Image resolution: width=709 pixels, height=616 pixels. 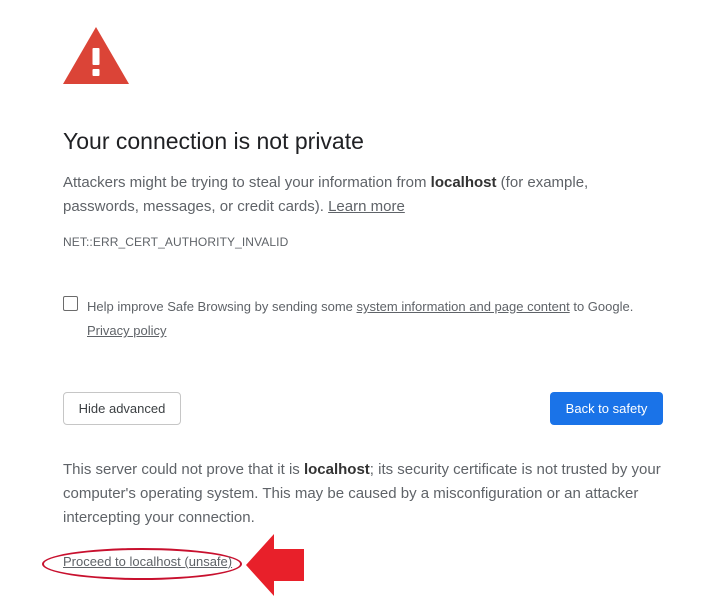 What do you see at coordinates (275, 565) in the screenshot?
I see `red-arrow-icon` at bounding box center [275, 565].